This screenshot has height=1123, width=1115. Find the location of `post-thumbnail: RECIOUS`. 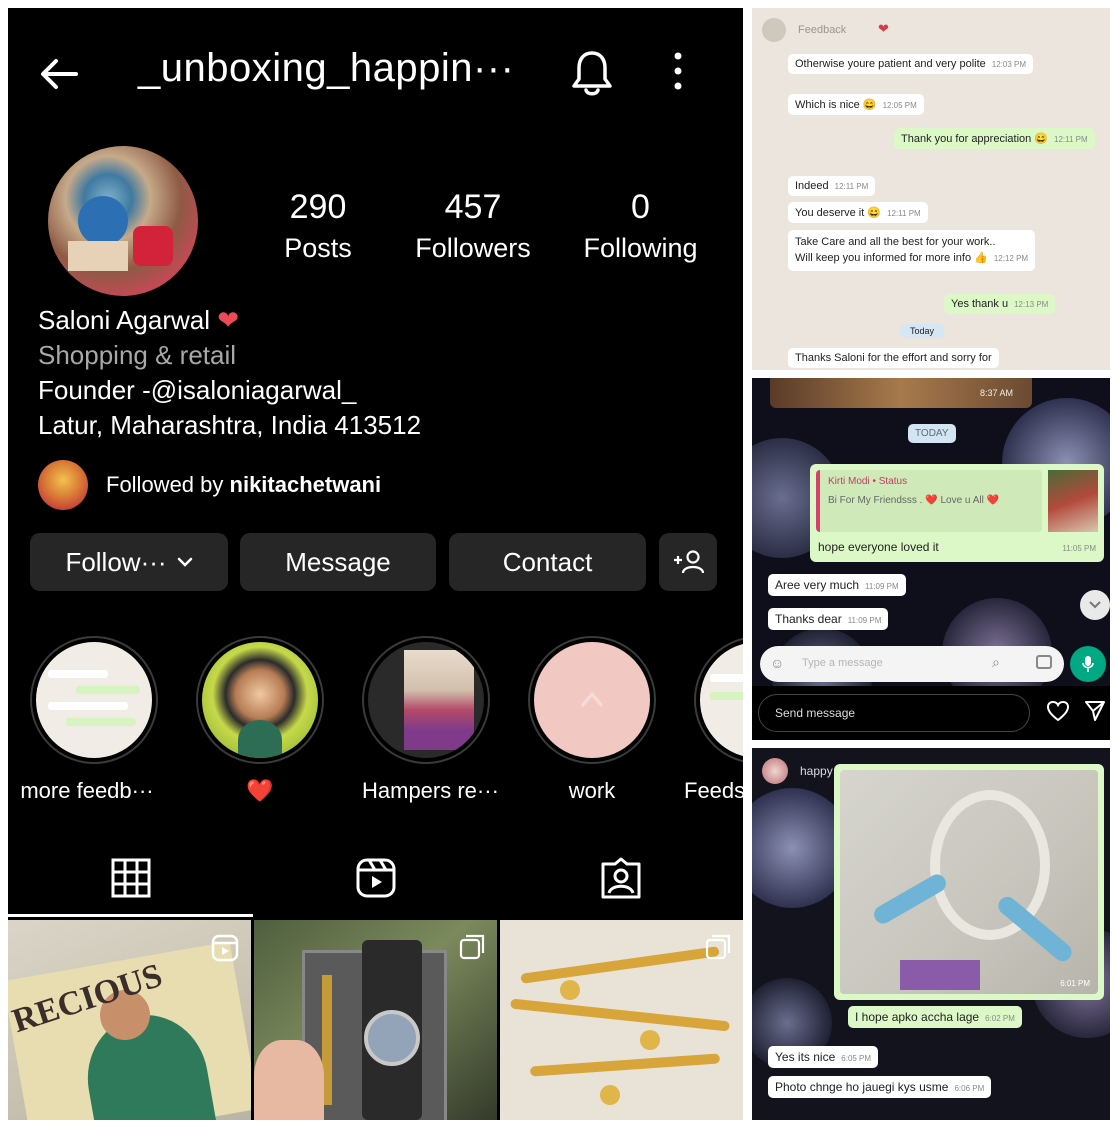

post-thumbnail: RECIOUS is located at coordinates (129, 1020).